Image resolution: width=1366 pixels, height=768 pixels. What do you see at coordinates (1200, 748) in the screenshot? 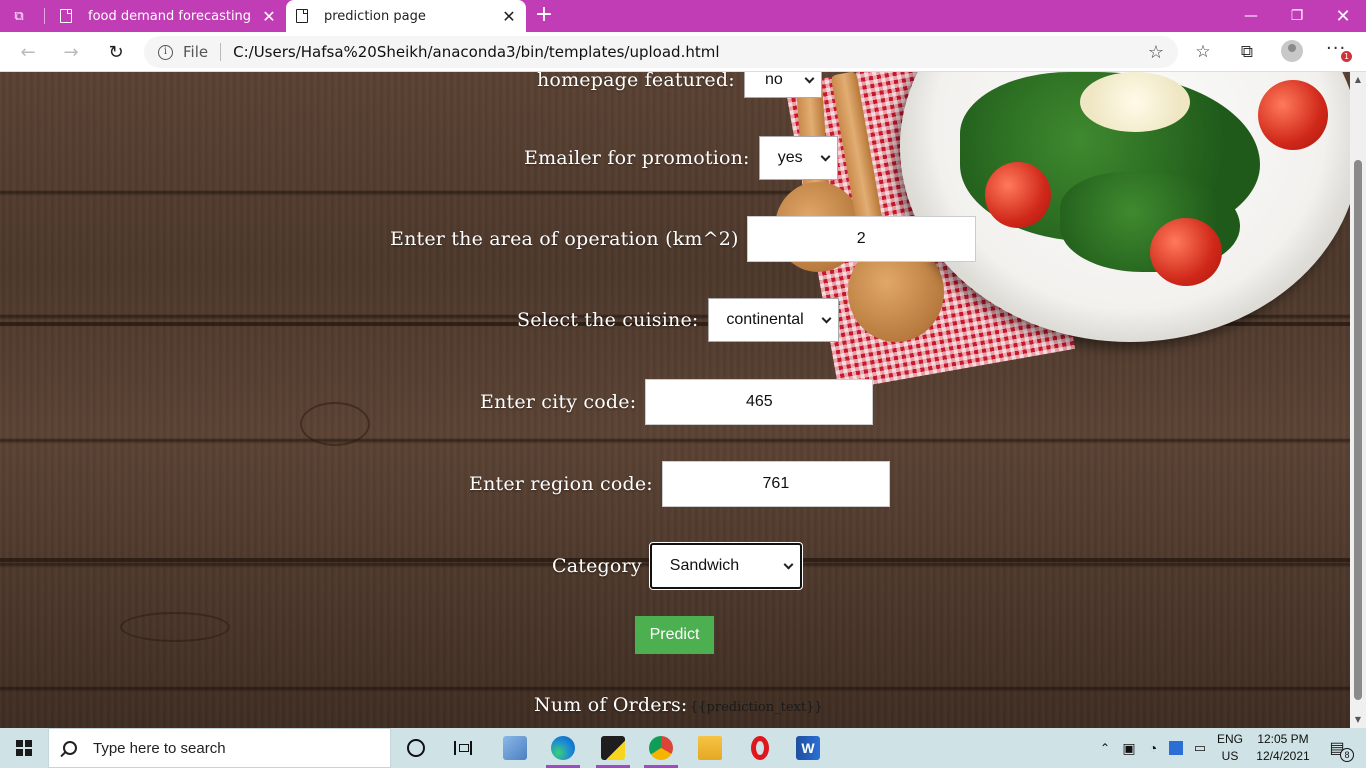
I see `battery-icon: ▭` at bounding box center [1200, 748].